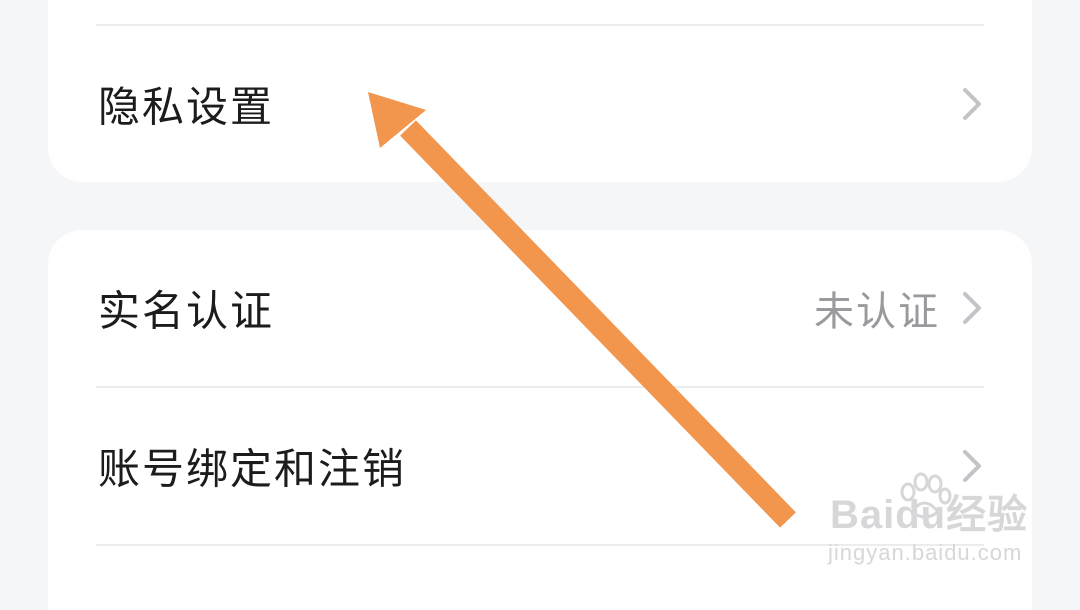 The width and height of the screenshot is (1080, 610). I want to click on watermark-logo: Baidu经验, so click(929, 515).